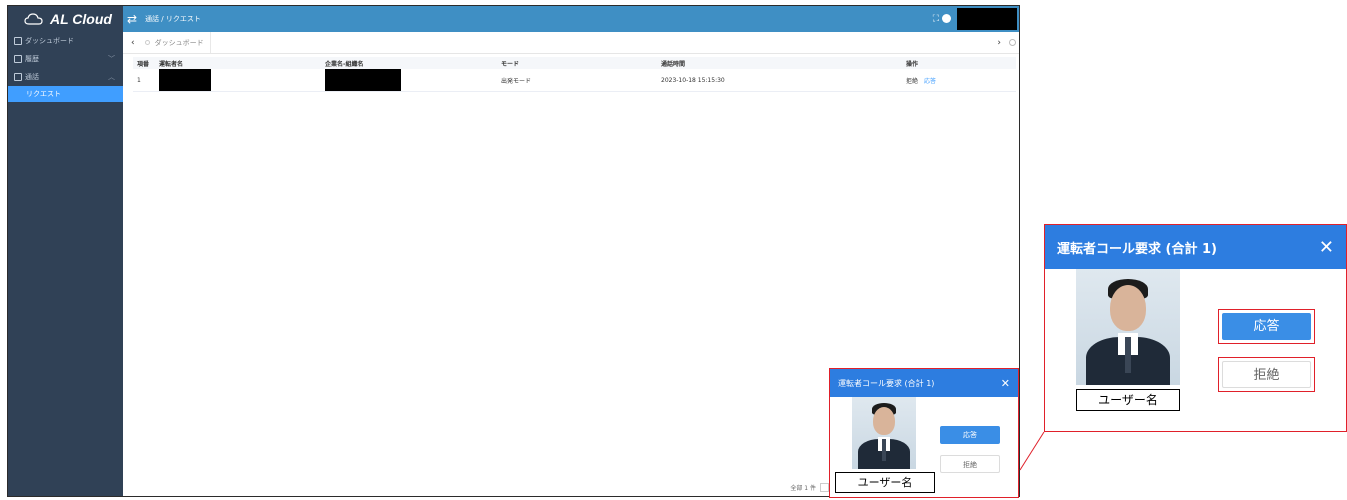 The image size is (1347, 500). What do you see at coordinates (577, 80) in the screenshot?
I see `cell-mode: 出発モード` at bounding box center [577, 80].